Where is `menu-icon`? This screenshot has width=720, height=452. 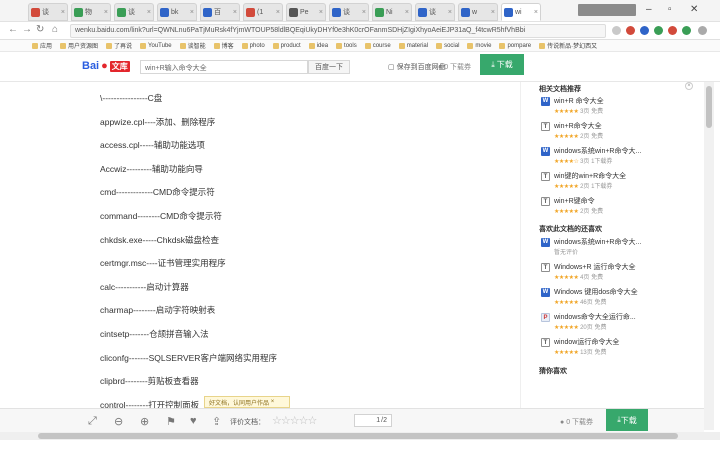 menu-icon is located at coordinates (702, 30).